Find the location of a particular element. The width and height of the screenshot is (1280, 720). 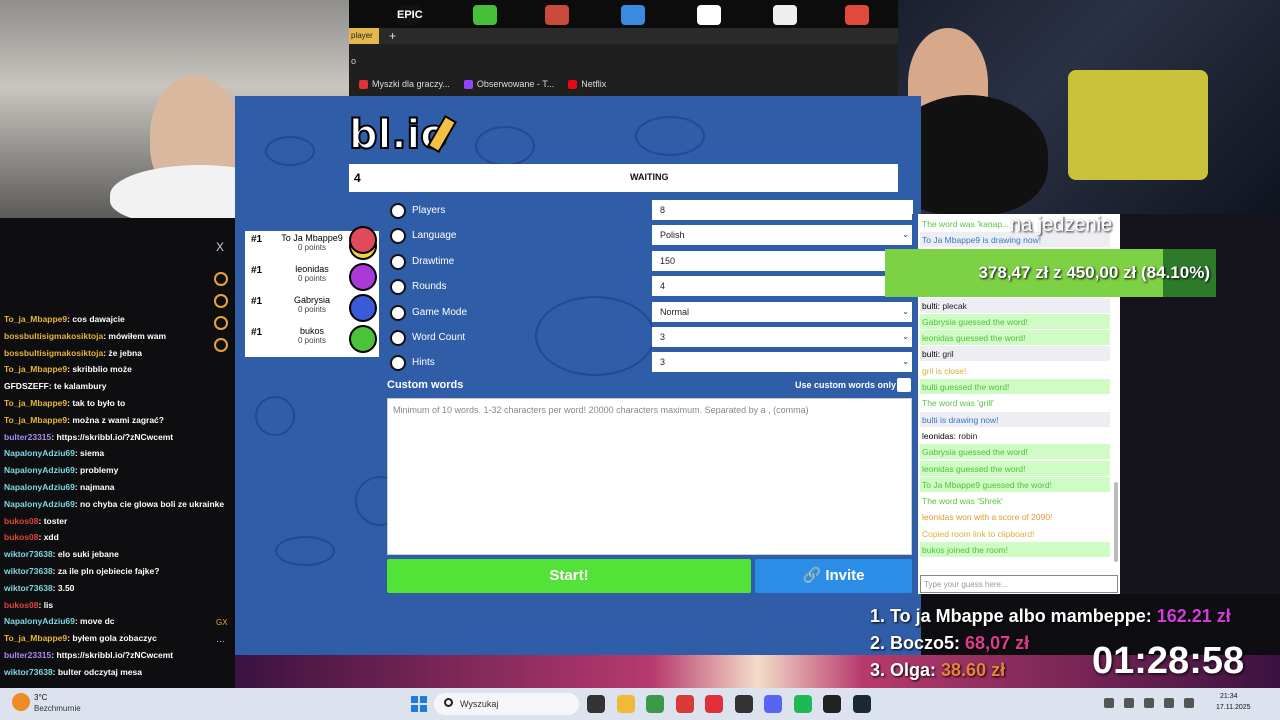

setting-value: 150 is located at coordinates (668, 260).